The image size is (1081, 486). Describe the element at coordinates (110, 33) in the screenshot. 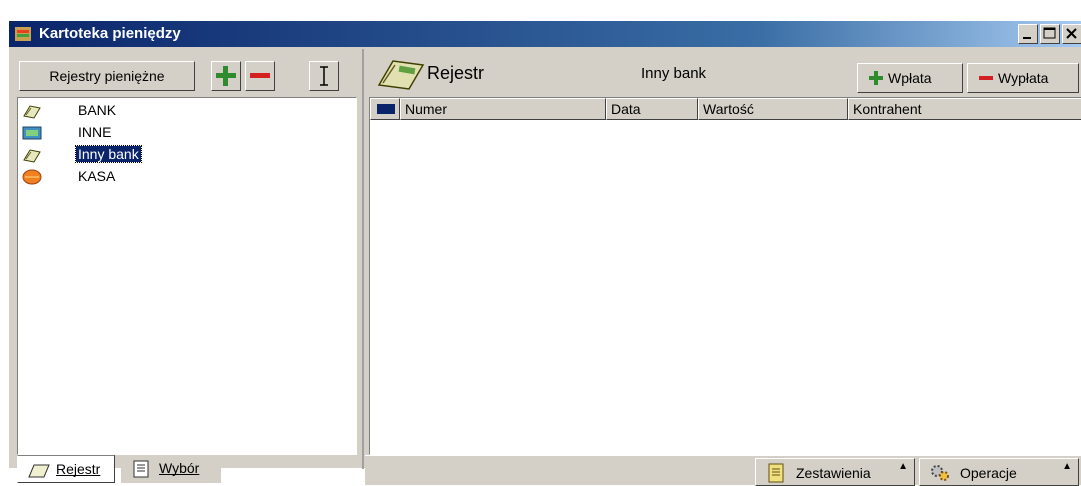

I see `window-title: Kartoteka pieniędzy` at that location.